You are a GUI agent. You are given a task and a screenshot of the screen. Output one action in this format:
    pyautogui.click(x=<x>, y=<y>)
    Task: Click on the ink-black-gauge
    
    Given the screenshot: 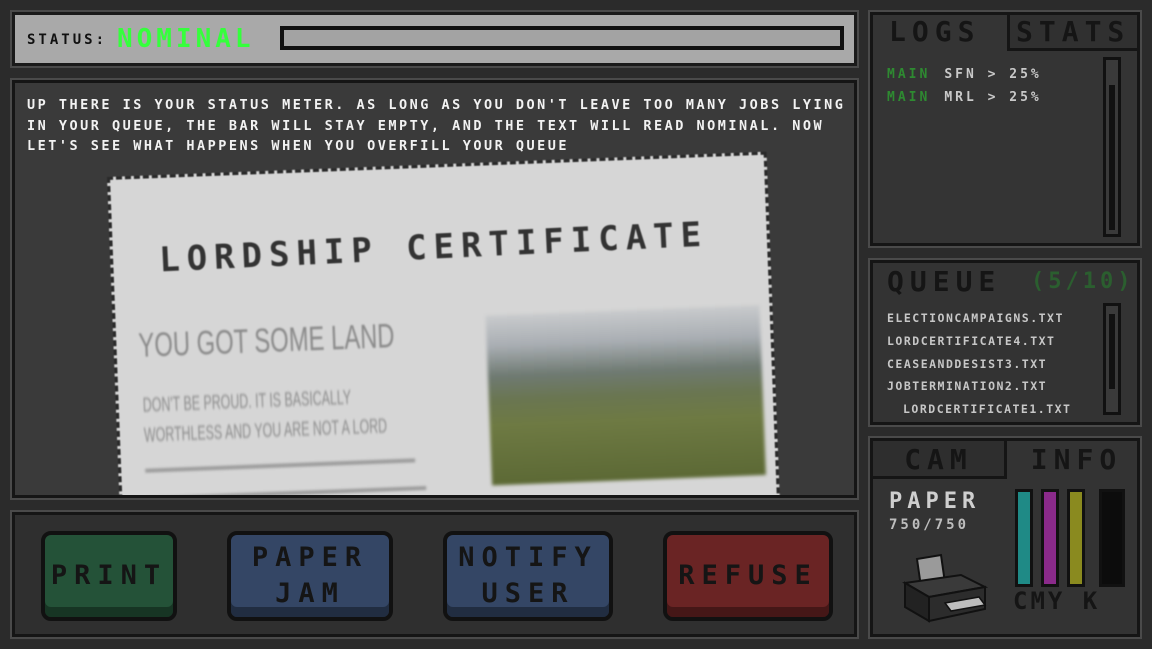 What is the action you would take?
    pyautogui.click(x=1112, y=538)
    